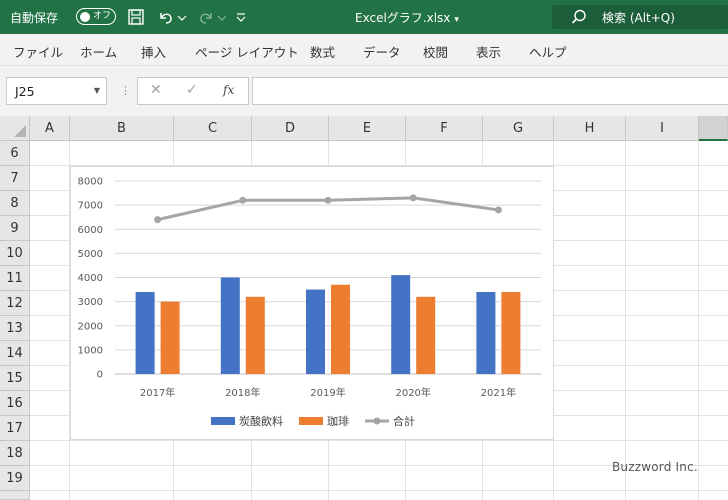  What do you see at coordinates (90, 326) in the screenshot?
I see `y-tick-label: 2000` at bounding box center [90, 326].